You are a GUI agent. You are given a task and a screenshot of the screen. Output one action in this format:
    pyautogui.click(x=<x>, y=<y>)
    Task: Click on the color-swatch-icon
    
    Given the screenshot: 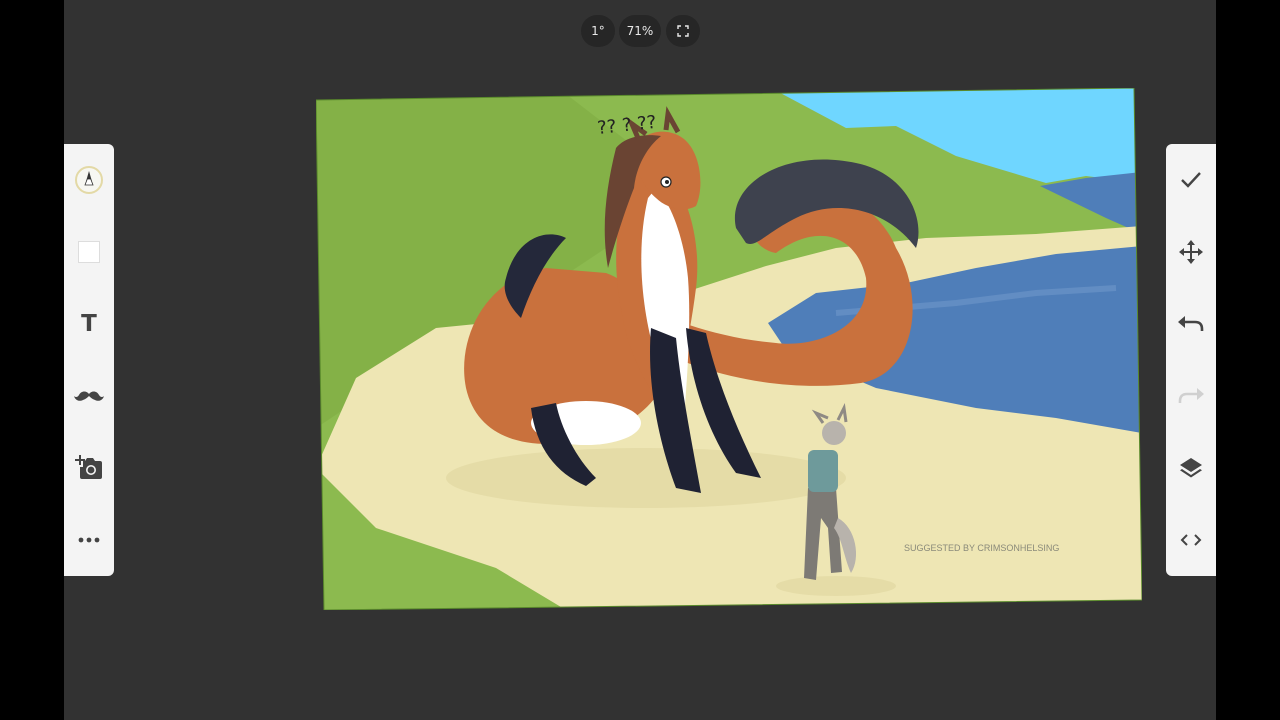 What is the action you would take?
    pyautogui.click(x=89, y=252)
    